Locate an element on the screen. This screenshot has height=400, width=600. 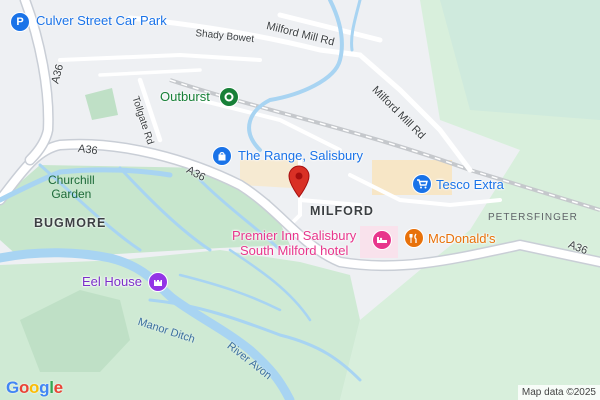
poi-label-eel-house: Eel House is located at coordinates (112, 281).